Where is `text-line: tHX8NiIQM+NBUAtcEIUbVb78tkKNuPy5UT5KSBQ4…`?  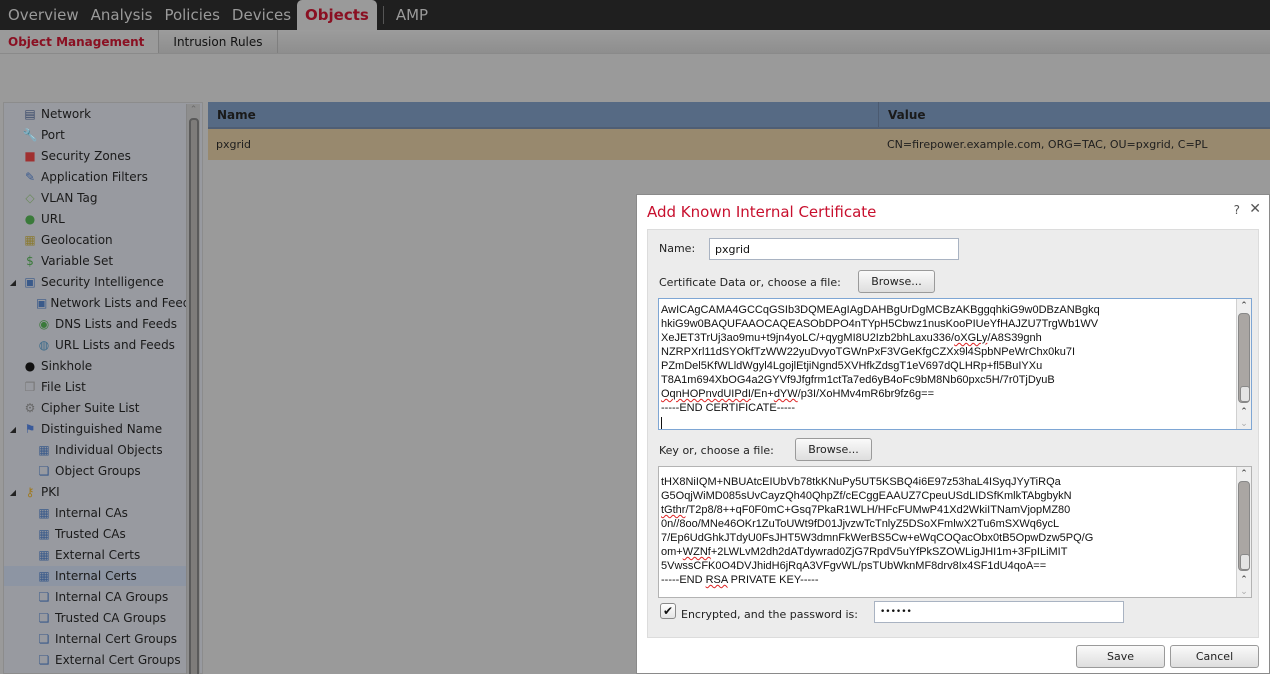 text-line: tHX8NiIQM+NBUAtcEIUbVb78tkKNuPy5UT5KSBQ4… is located at coordinates (861, 482).